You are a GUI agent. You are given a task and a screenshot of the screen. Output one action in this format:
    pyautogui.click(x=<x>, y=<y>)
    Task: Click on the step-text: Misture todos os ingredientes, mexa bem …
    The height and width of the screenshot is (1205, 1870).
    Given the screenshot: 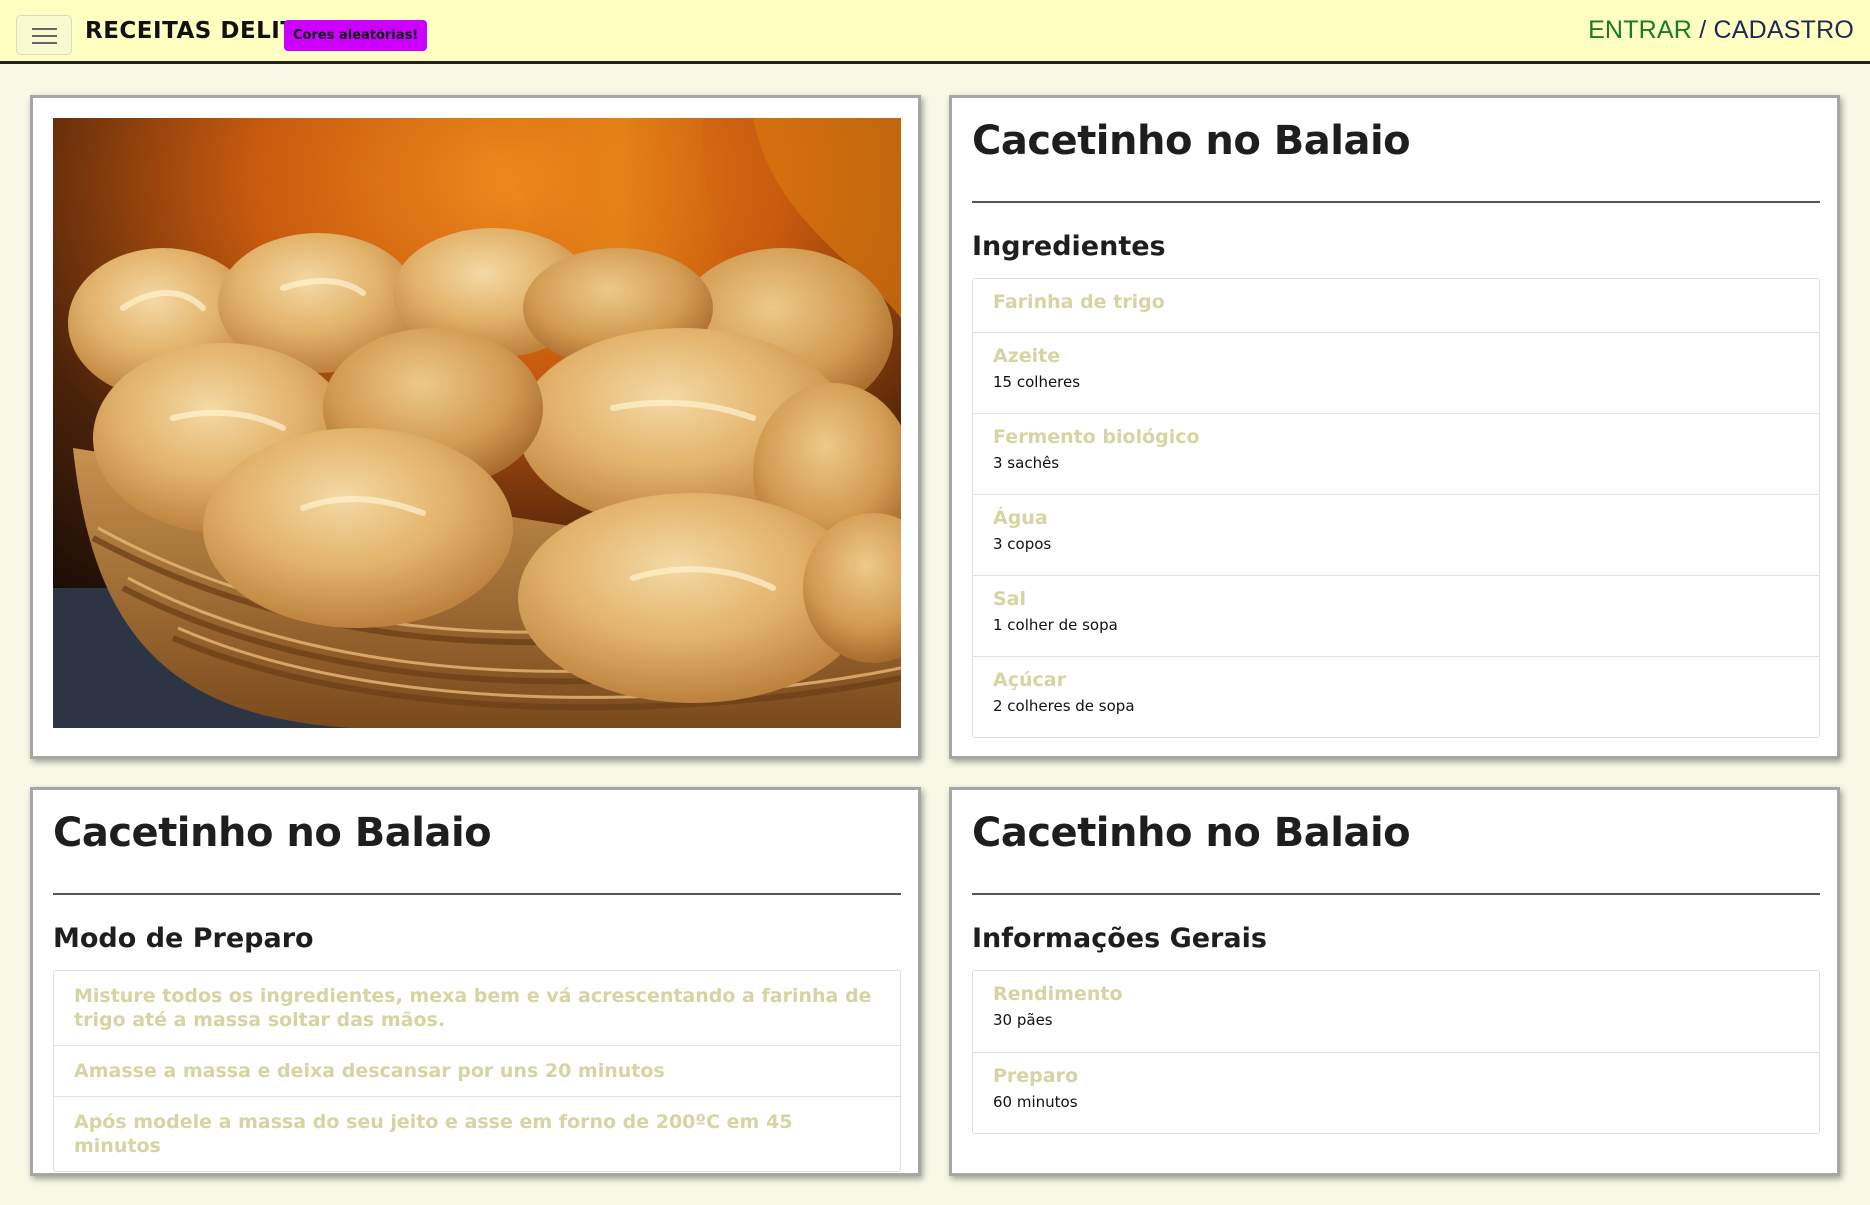 What is the action you would take?
    pyautogui.click(x=473, y=1008)
    